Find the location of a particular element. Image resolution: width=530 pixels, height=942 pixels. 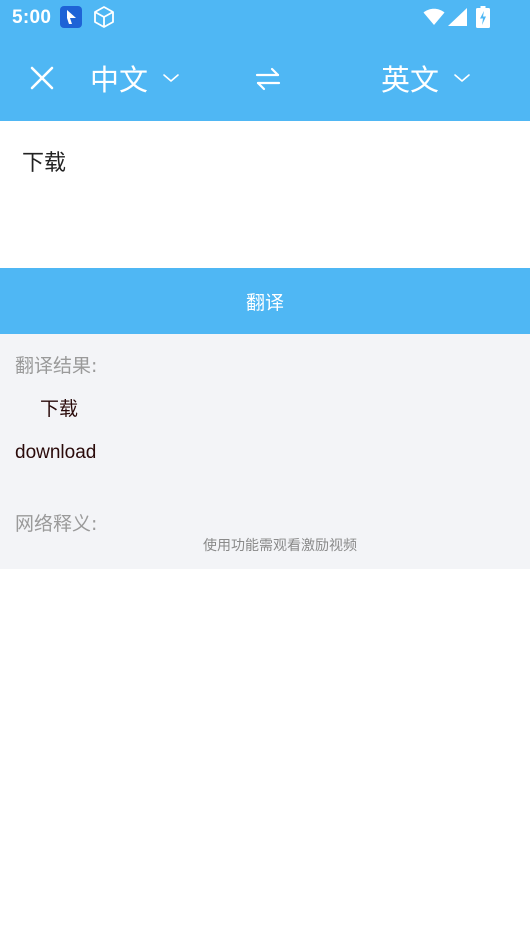

target-language-label: 英文 is located at coordinates (410, 80).